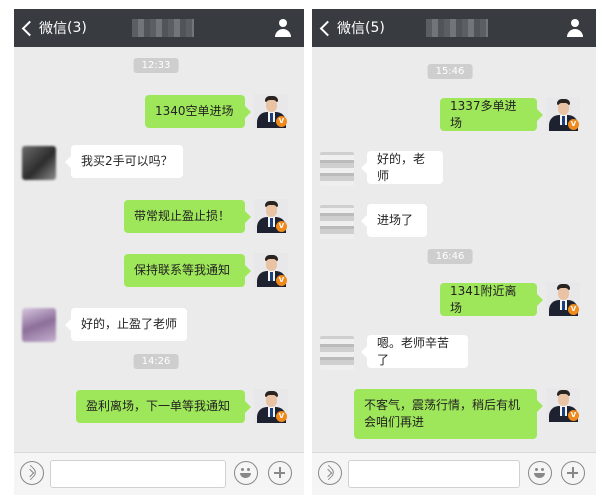  I want to click on timestamp: 15:46, so click(450, 71).